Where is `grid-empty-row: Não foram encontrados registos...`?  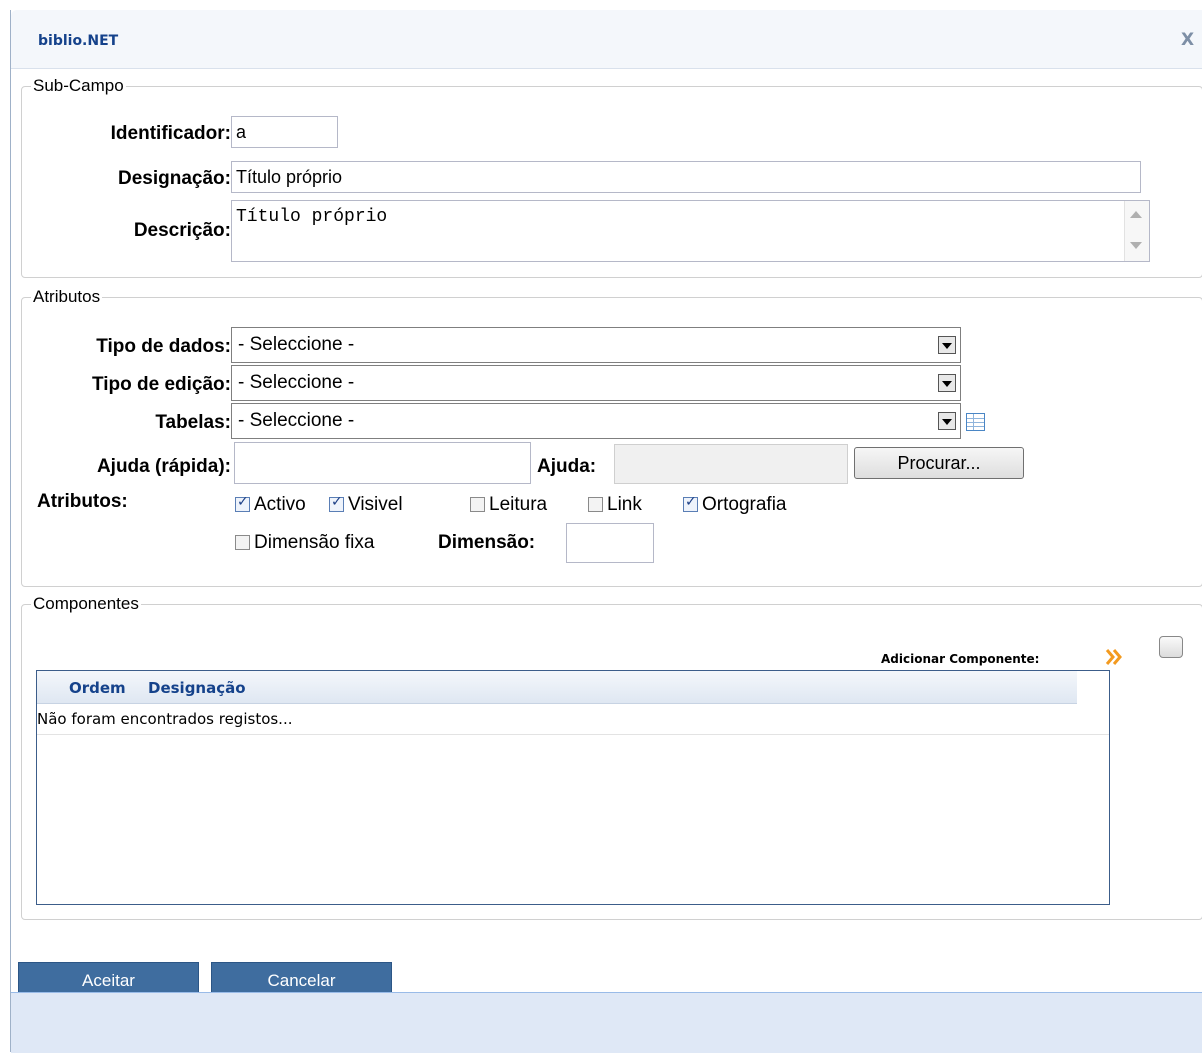
grid-empty-row: Não foram encontrados registos... is located at coordinates (573, 719).